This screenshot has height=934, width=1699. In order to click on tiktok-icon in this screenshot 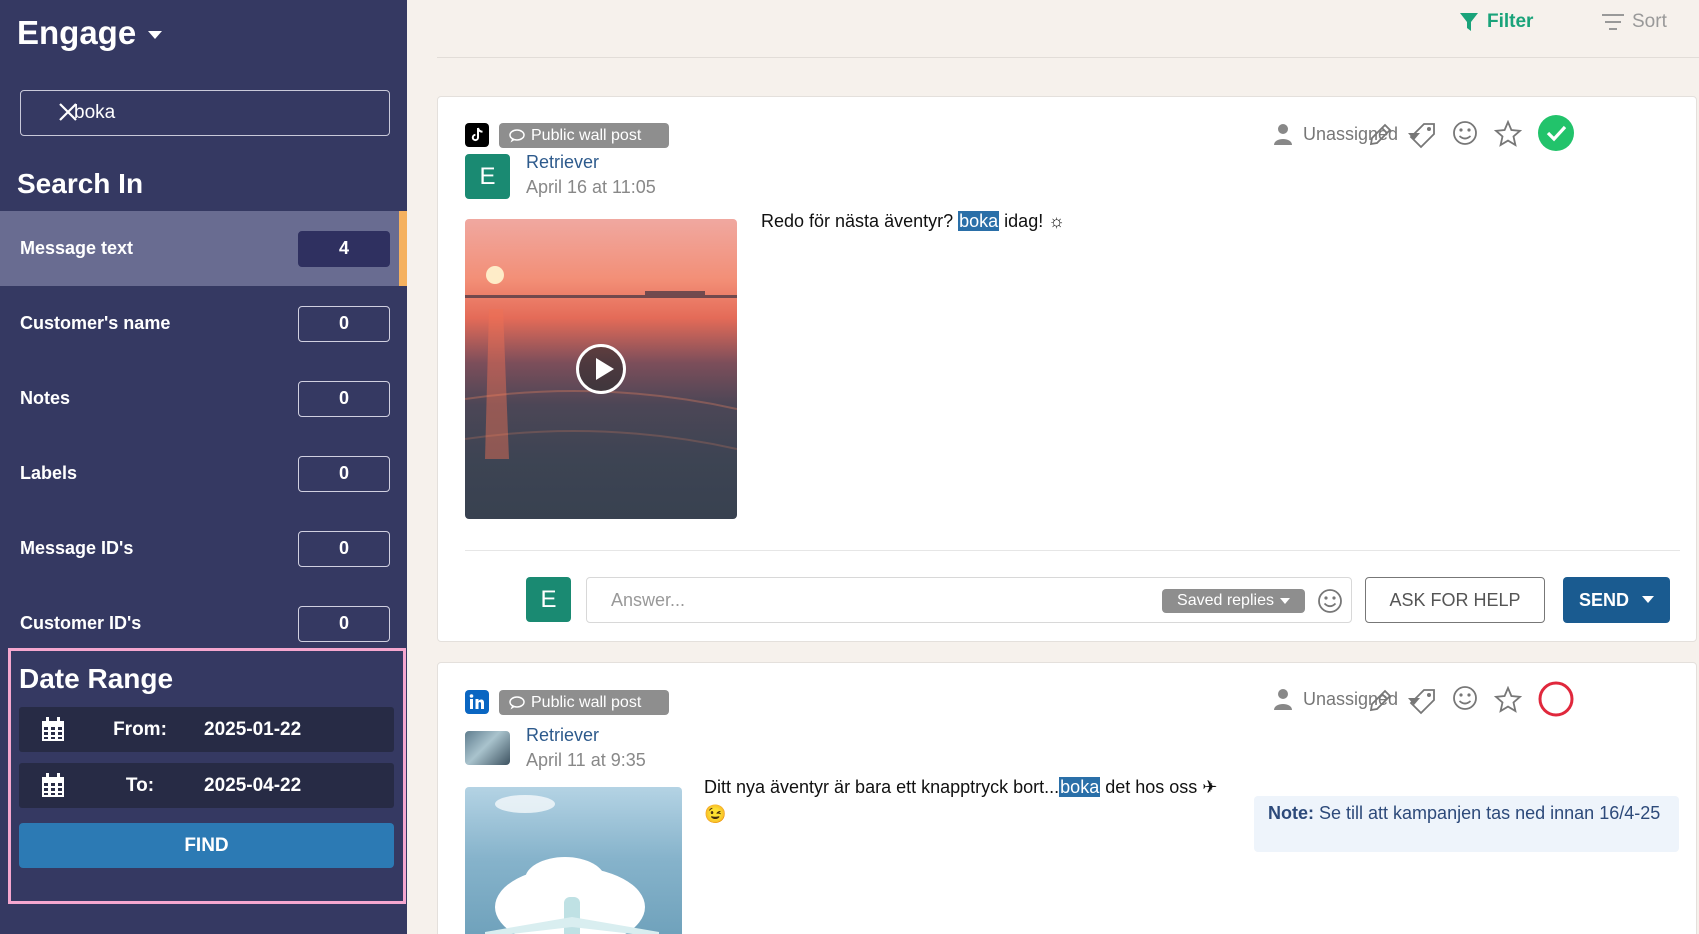, I will do `click(477, 135)`.